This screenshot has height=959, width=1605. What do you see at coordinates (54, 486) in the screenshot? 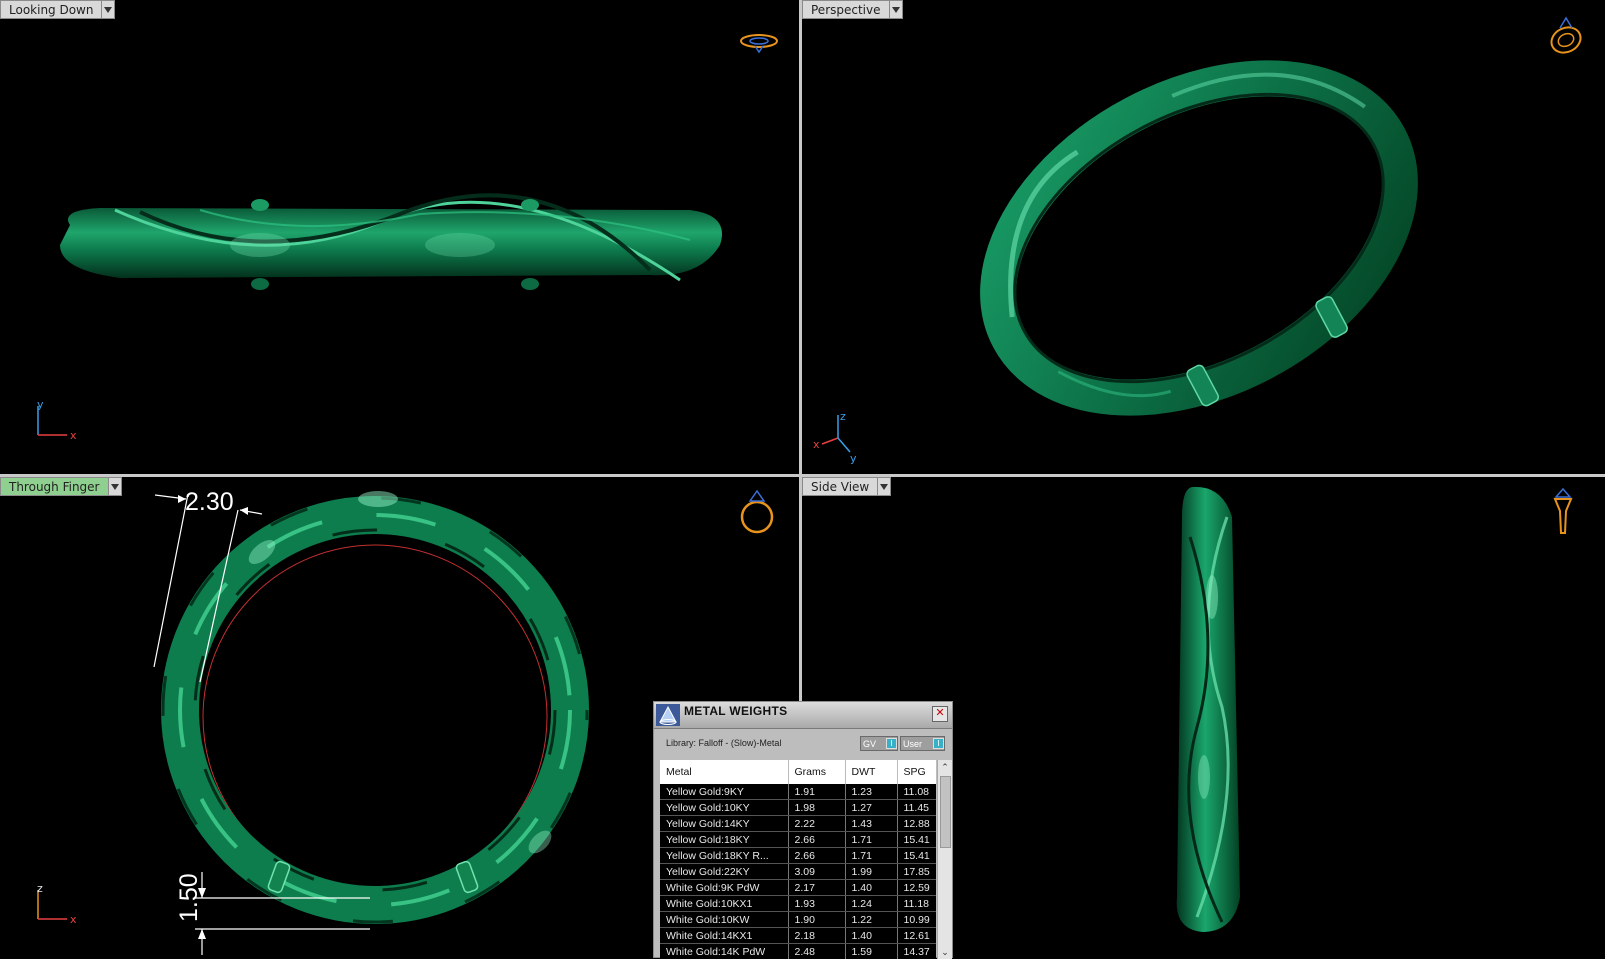
I see `viewport-label-text: Through Finger` at bounding box center [54, 486].